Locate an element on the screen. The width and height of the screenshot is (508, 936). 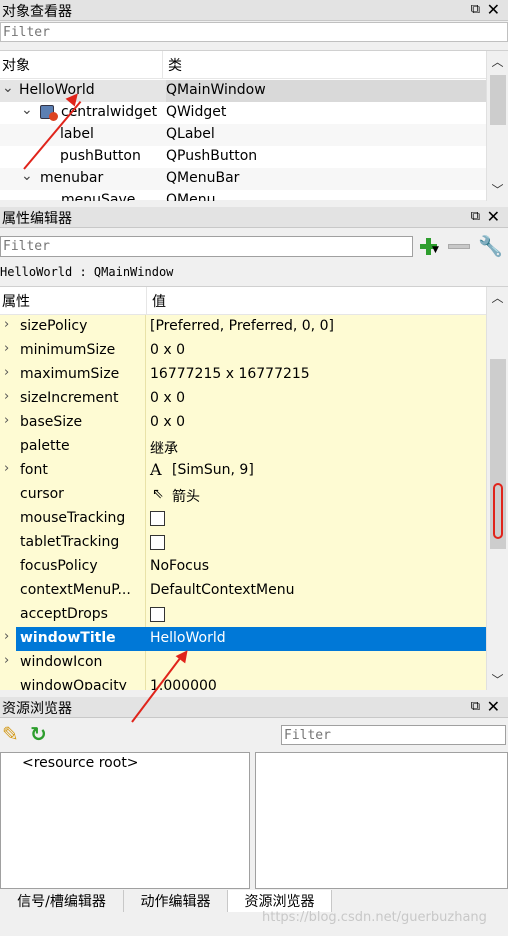
tab-action-editor: 动作编辑器 is located at coordinates (176, 901).